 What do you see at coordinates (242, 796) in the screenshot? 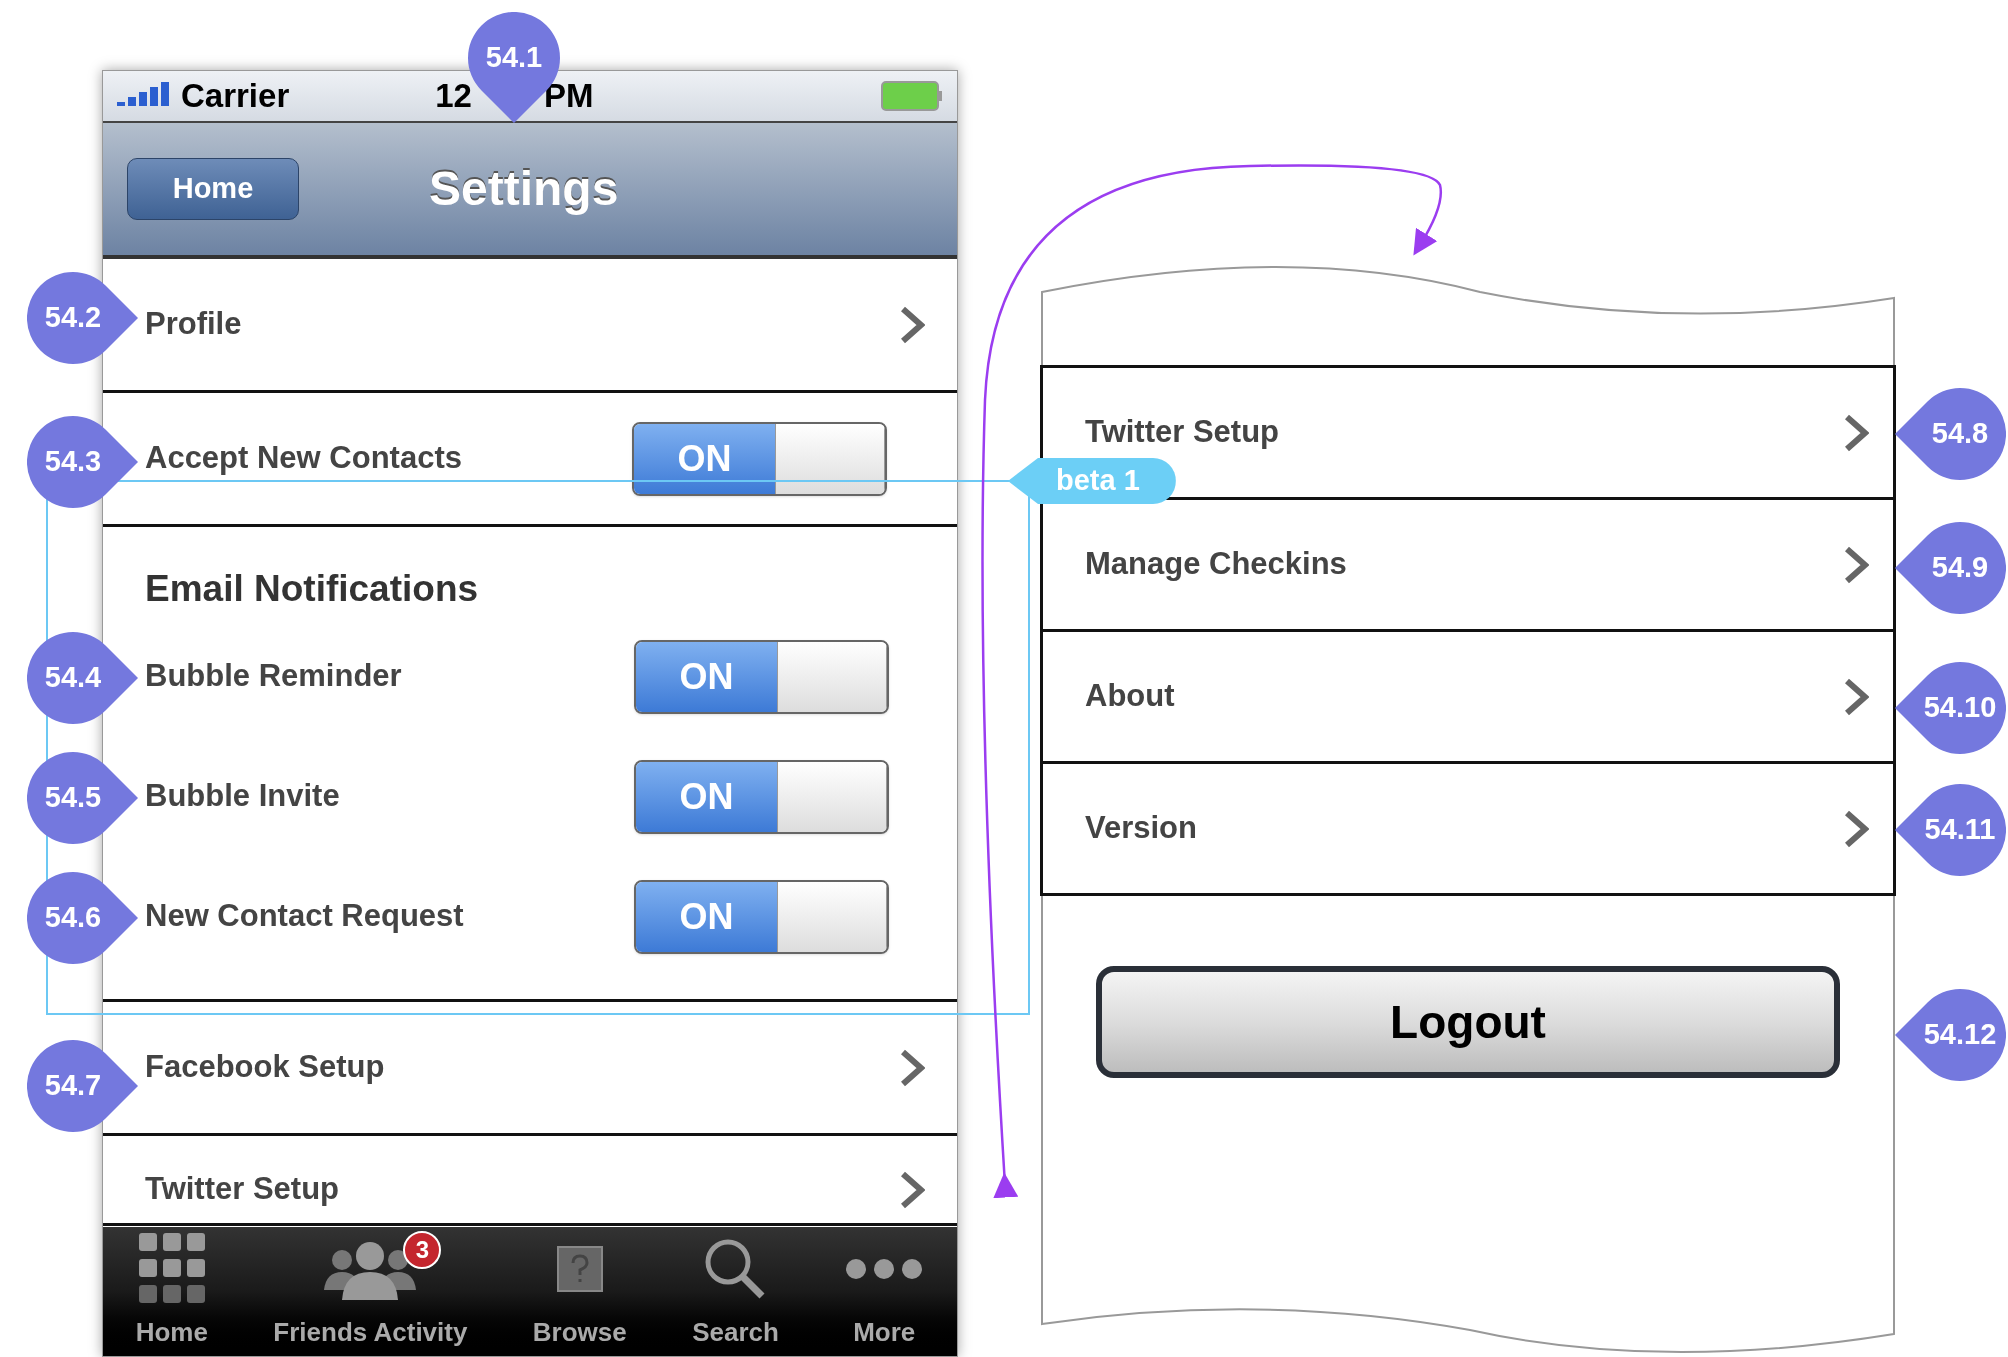
I see `row-label: Bubble Invite` at bounding box center [242, 796].